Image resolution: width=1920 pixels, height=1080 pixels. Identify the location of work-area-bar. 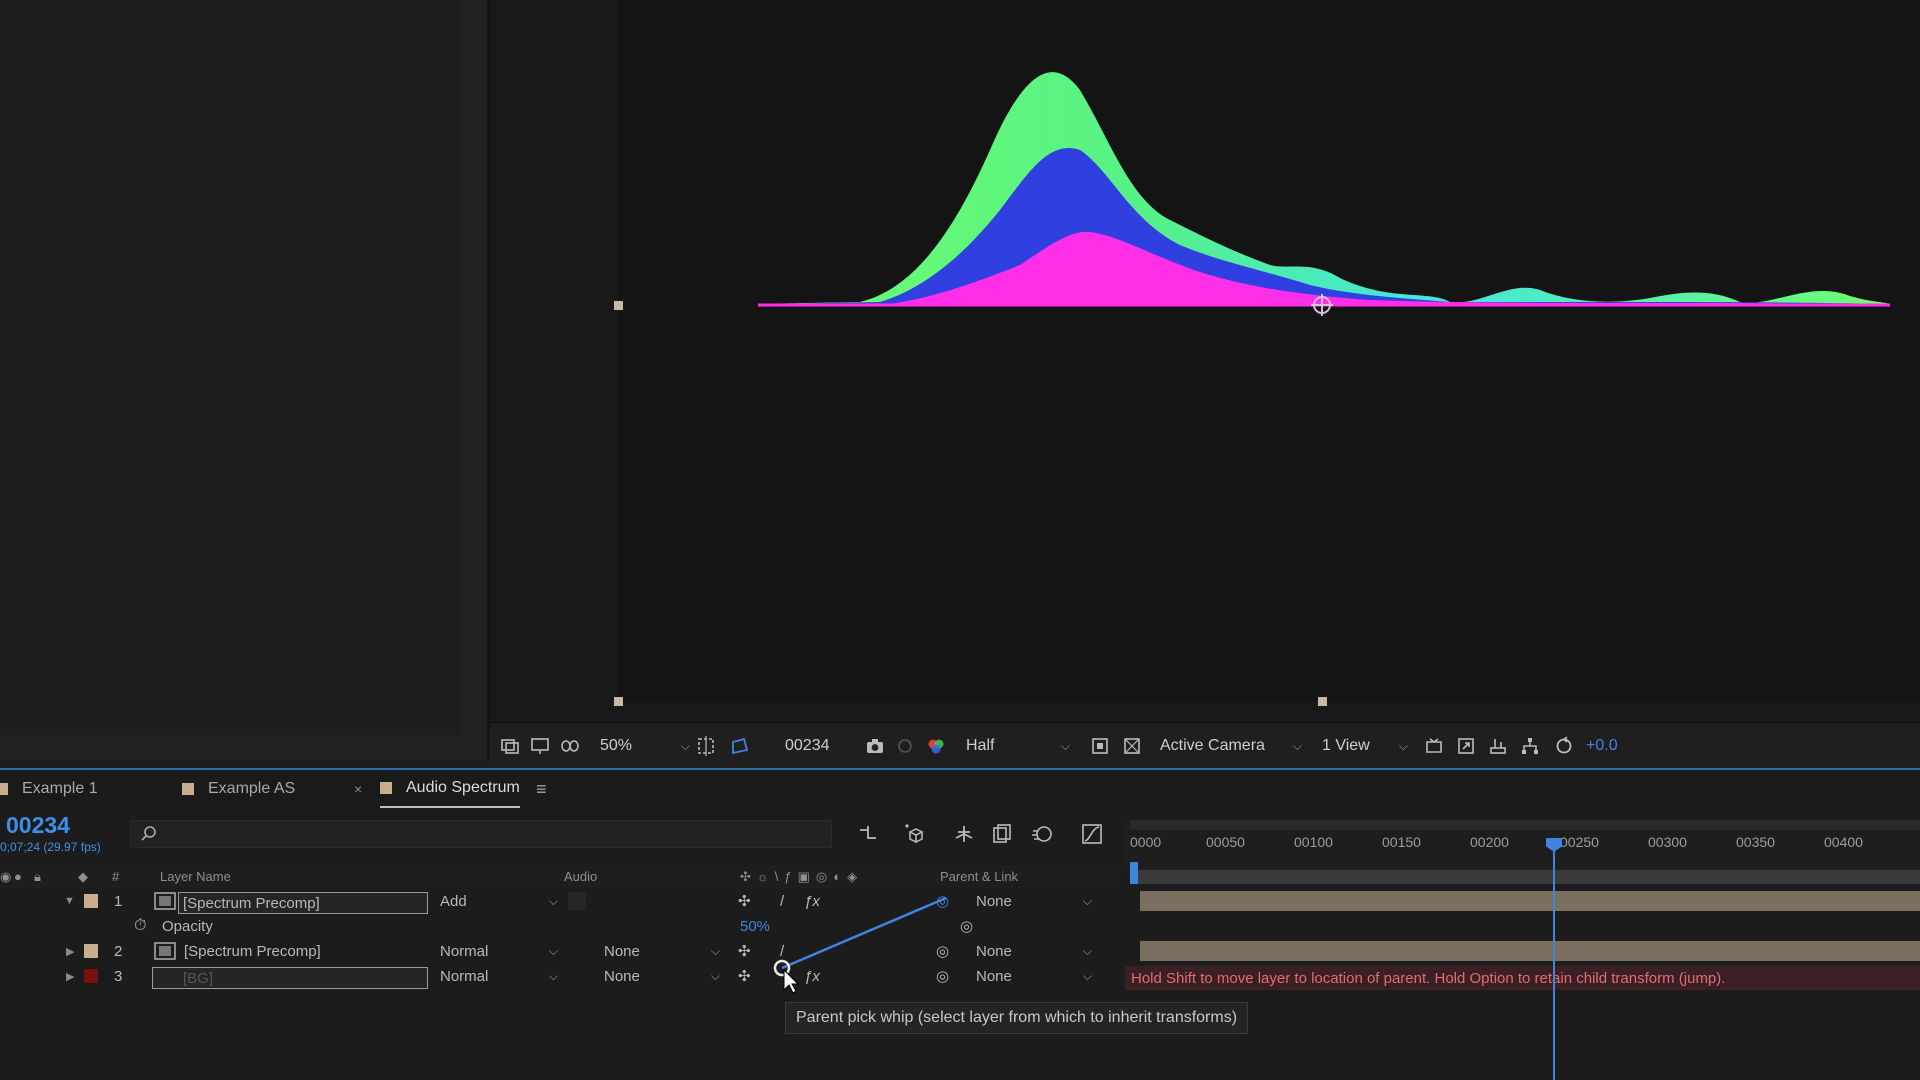
(1525, 877).